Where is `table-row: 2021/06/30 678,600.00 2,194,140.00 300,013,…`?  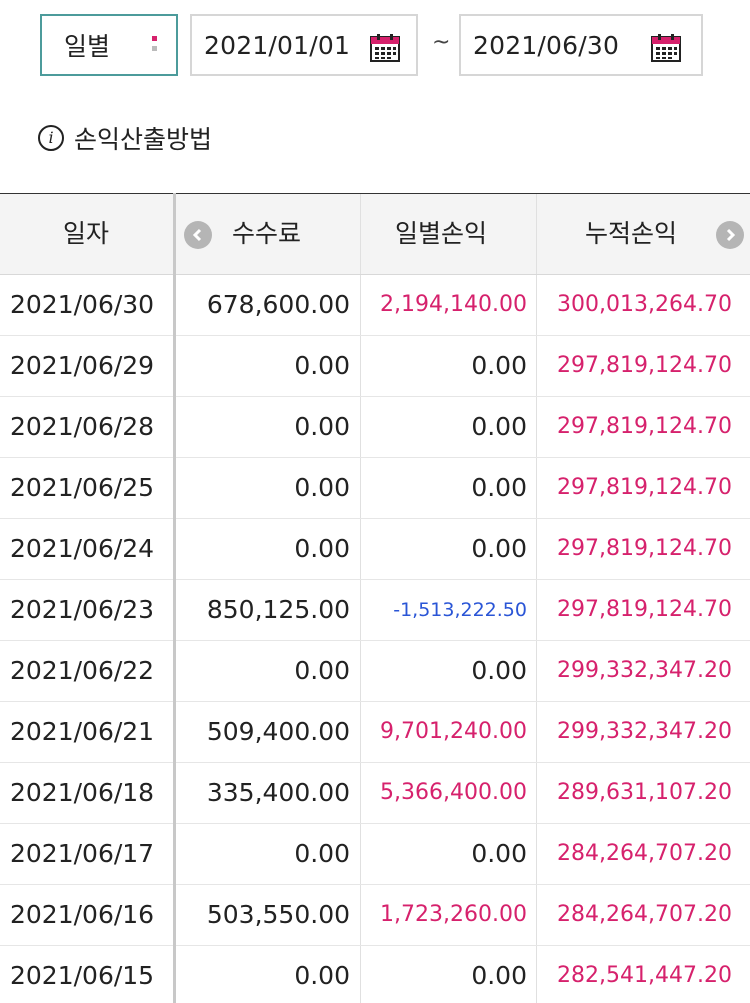 table-row: 2021/06/30 678,600.00 2,194,140.00 300,013,… is located at coordinates (375, 305).